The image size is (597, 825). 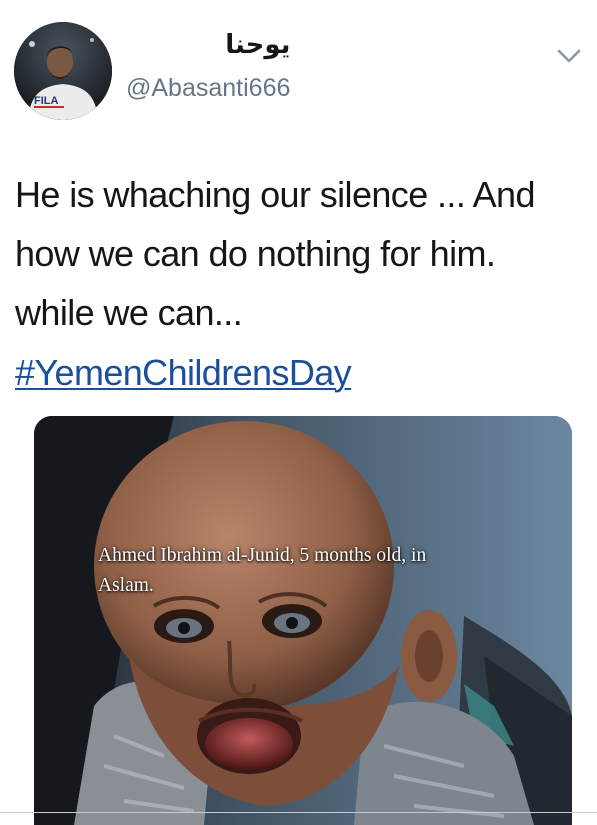 What do you see at coordinates (46, 101) in the screenshot?
I see `svg-text: FILA` at bounding box center [46, 101].